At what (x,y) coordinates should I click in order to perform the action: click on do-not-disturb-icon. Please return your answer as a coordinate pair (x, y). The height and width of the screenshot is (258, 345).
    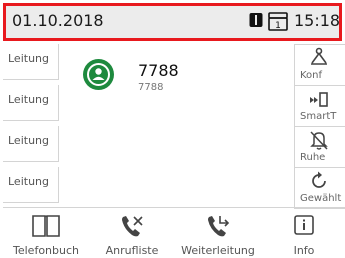
    Looking at the image, I should click on (319, 140).